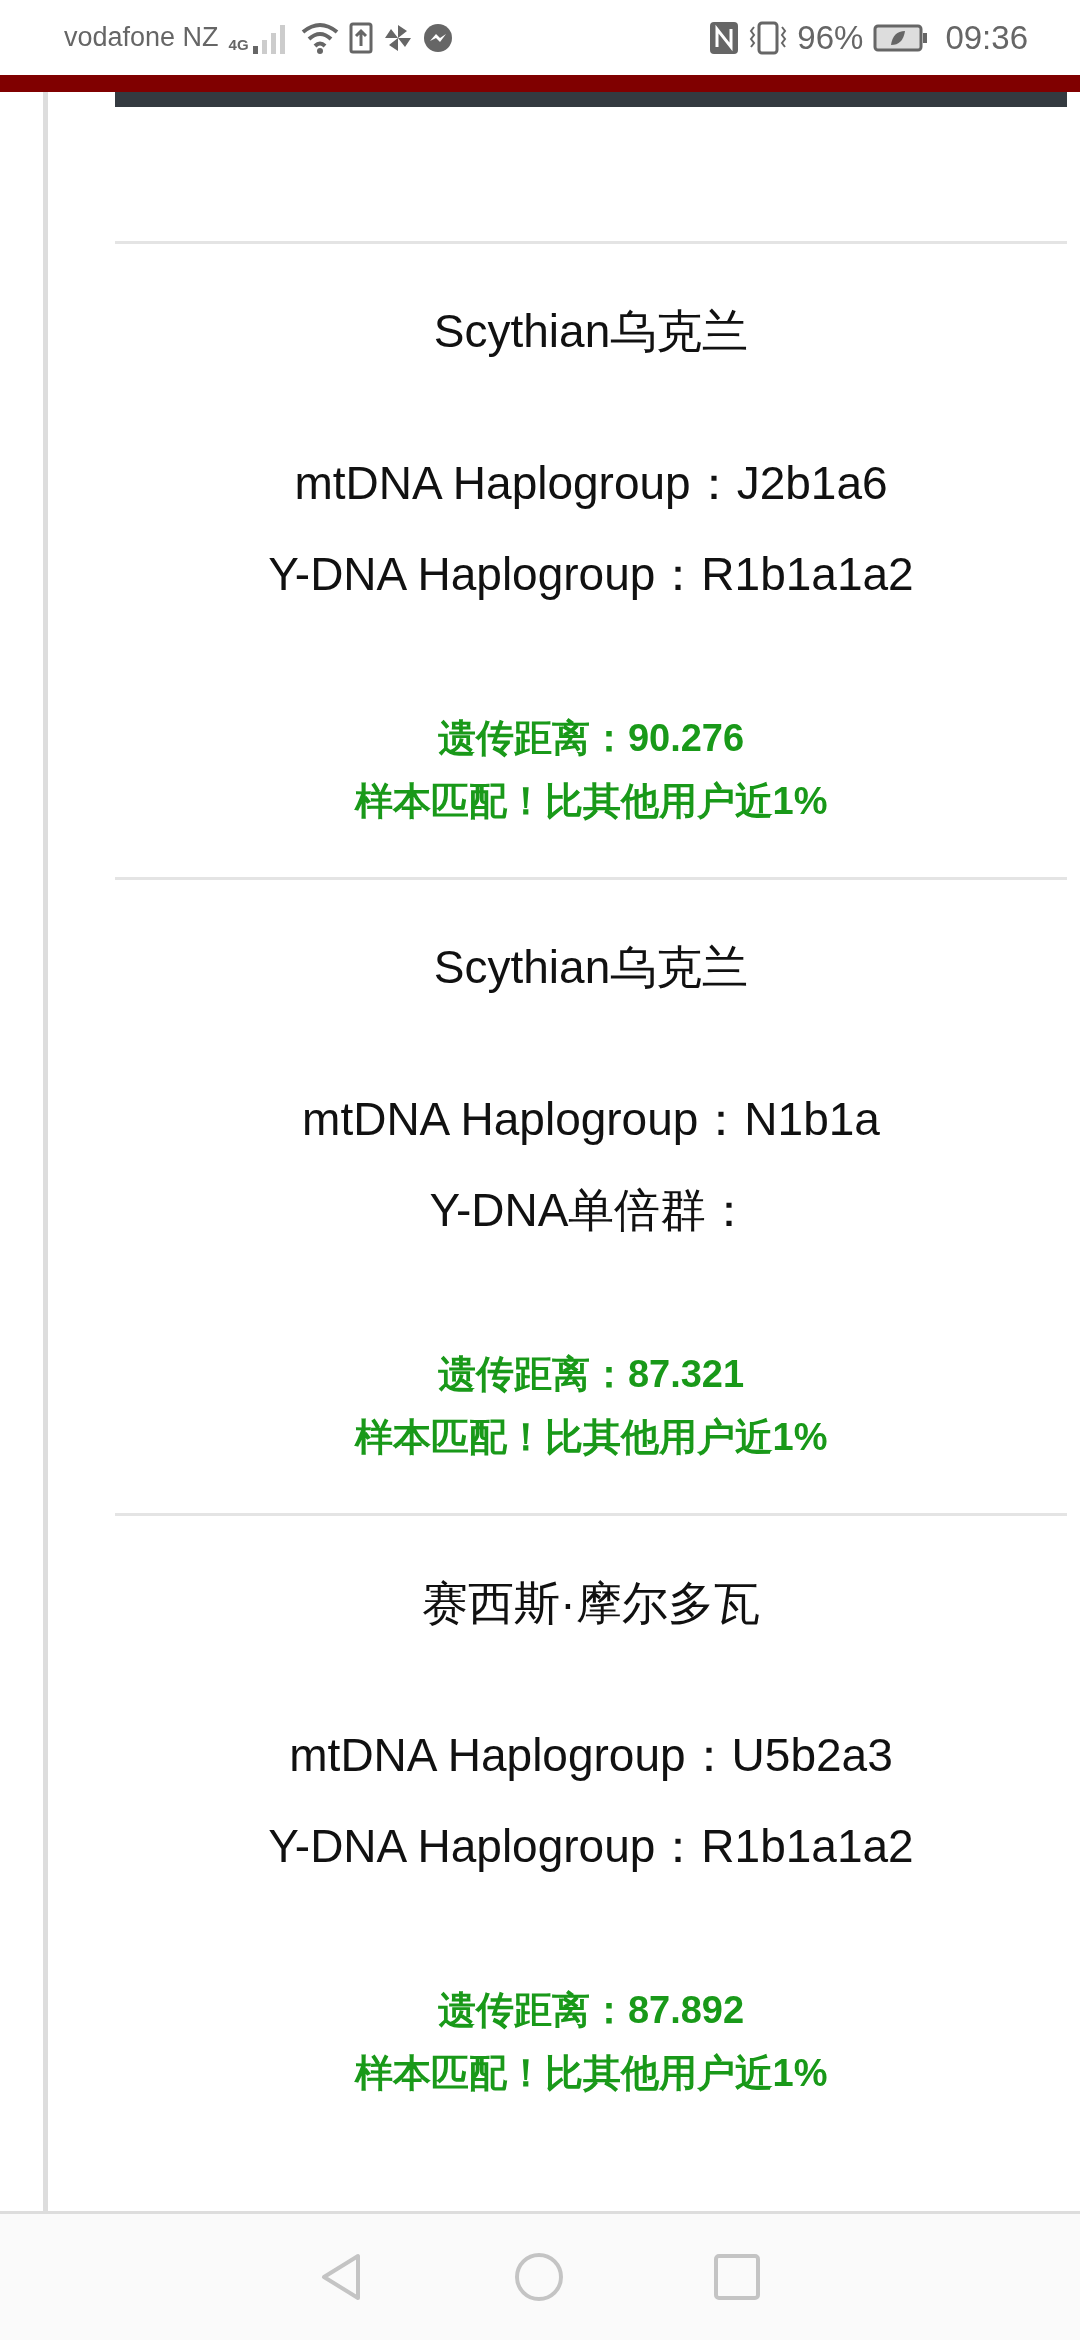 This screenshot has height=2340, width=1080. What do you see at coordinates (591, 738) in the screenshot?
I see `genetic-distance: 遗传距离：90.276` at bounding box center [591, 738].